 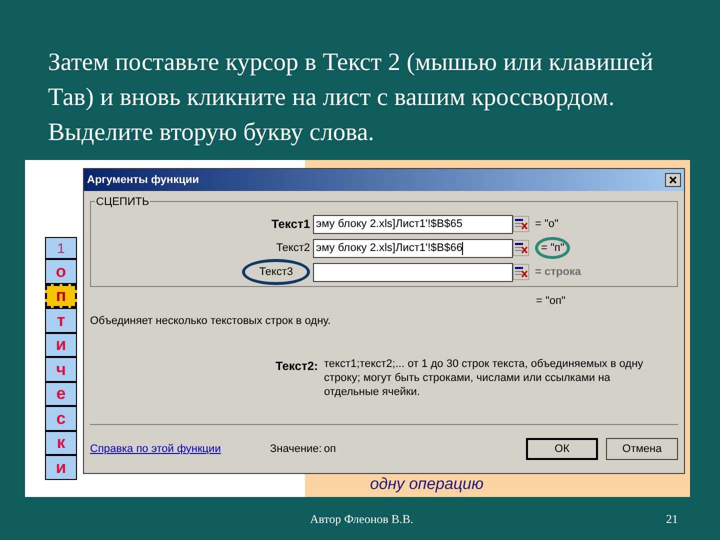 I want to click on argument-label: Текст1, so click(x=291, y=224).